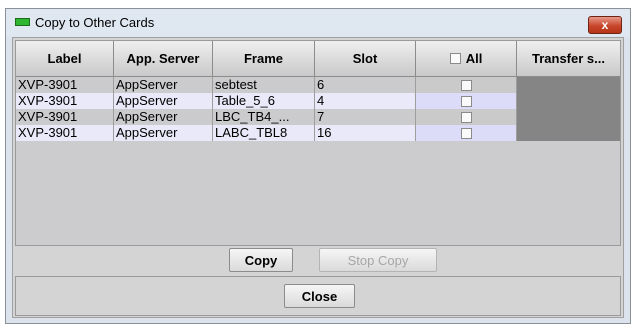  What do you see at coordinates (455, 58) in the screenshot?
I see `select-all-checkbox` at bounding box center [455, 58].